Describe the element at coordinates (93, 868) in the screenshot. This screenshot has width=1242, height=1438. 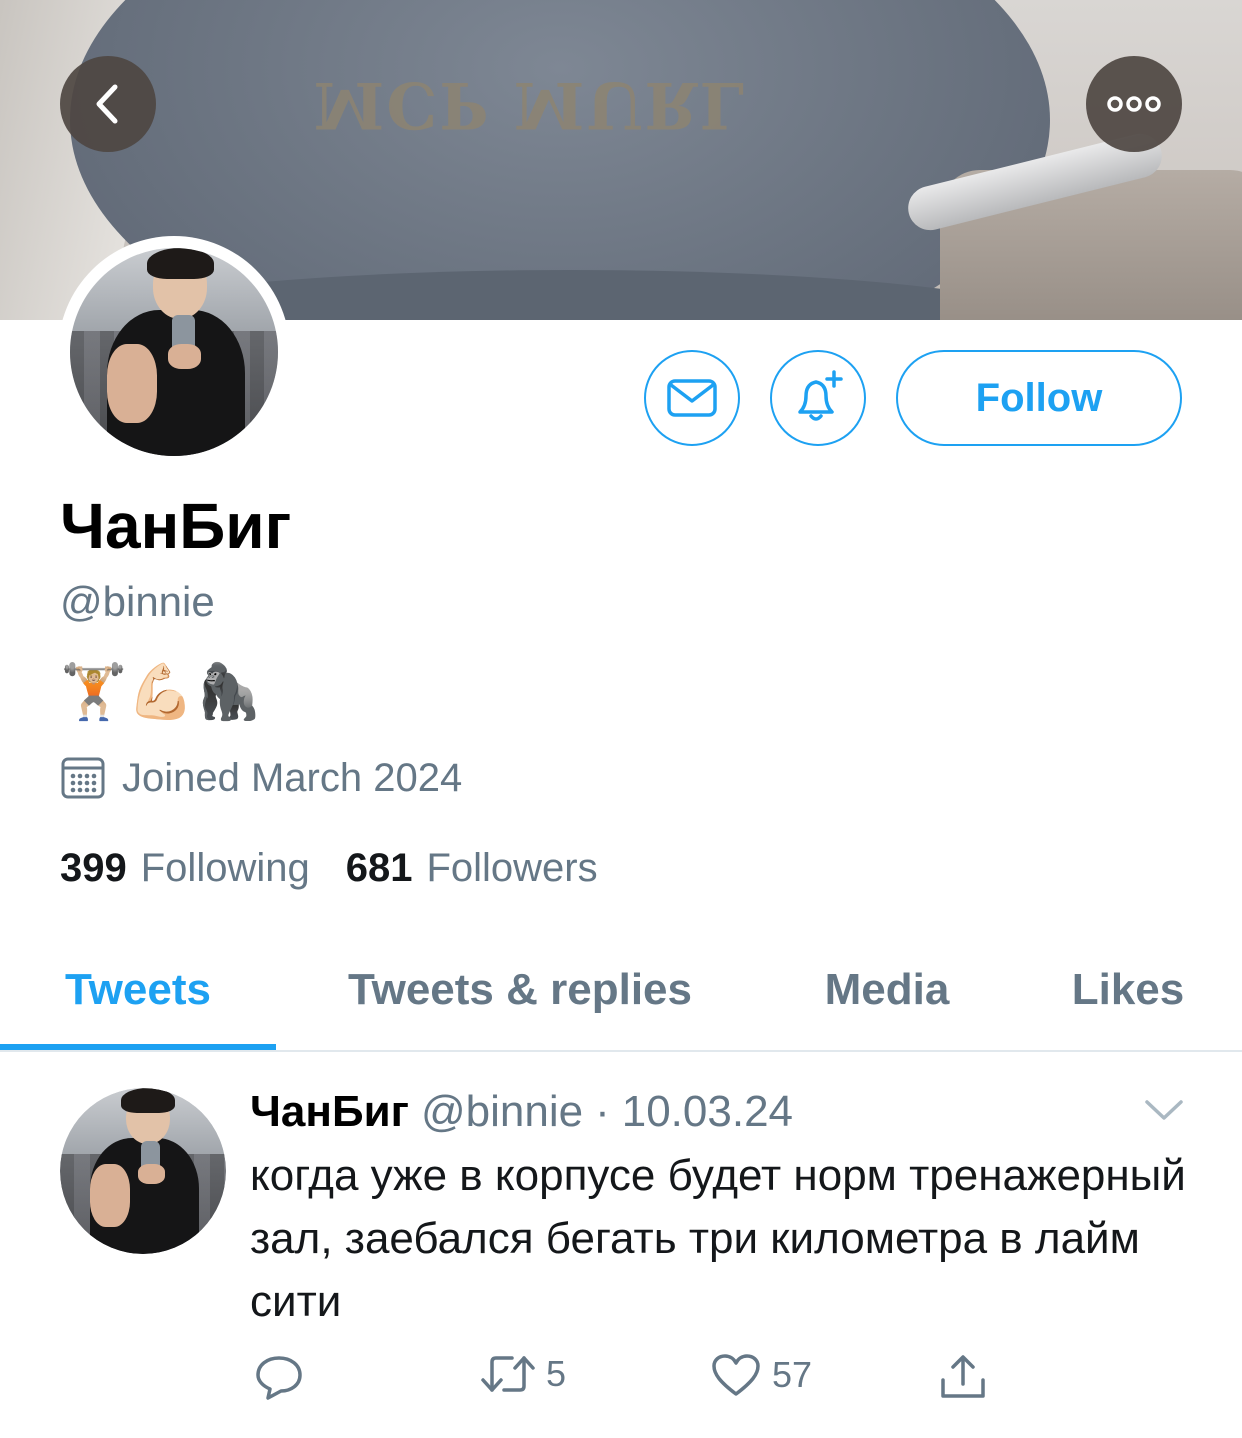
I see `following-count: 399` at that location.